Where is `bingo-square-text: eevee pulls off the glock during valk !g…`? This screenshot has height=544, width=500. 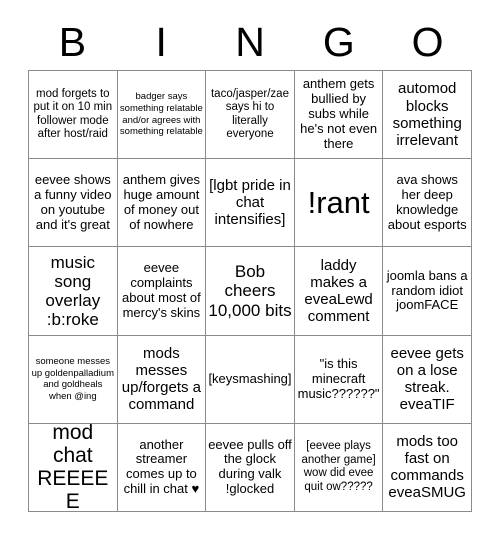 bingo-square-text: eevee pulls off the glock during valk !g… is located at coordinates (250, 466).